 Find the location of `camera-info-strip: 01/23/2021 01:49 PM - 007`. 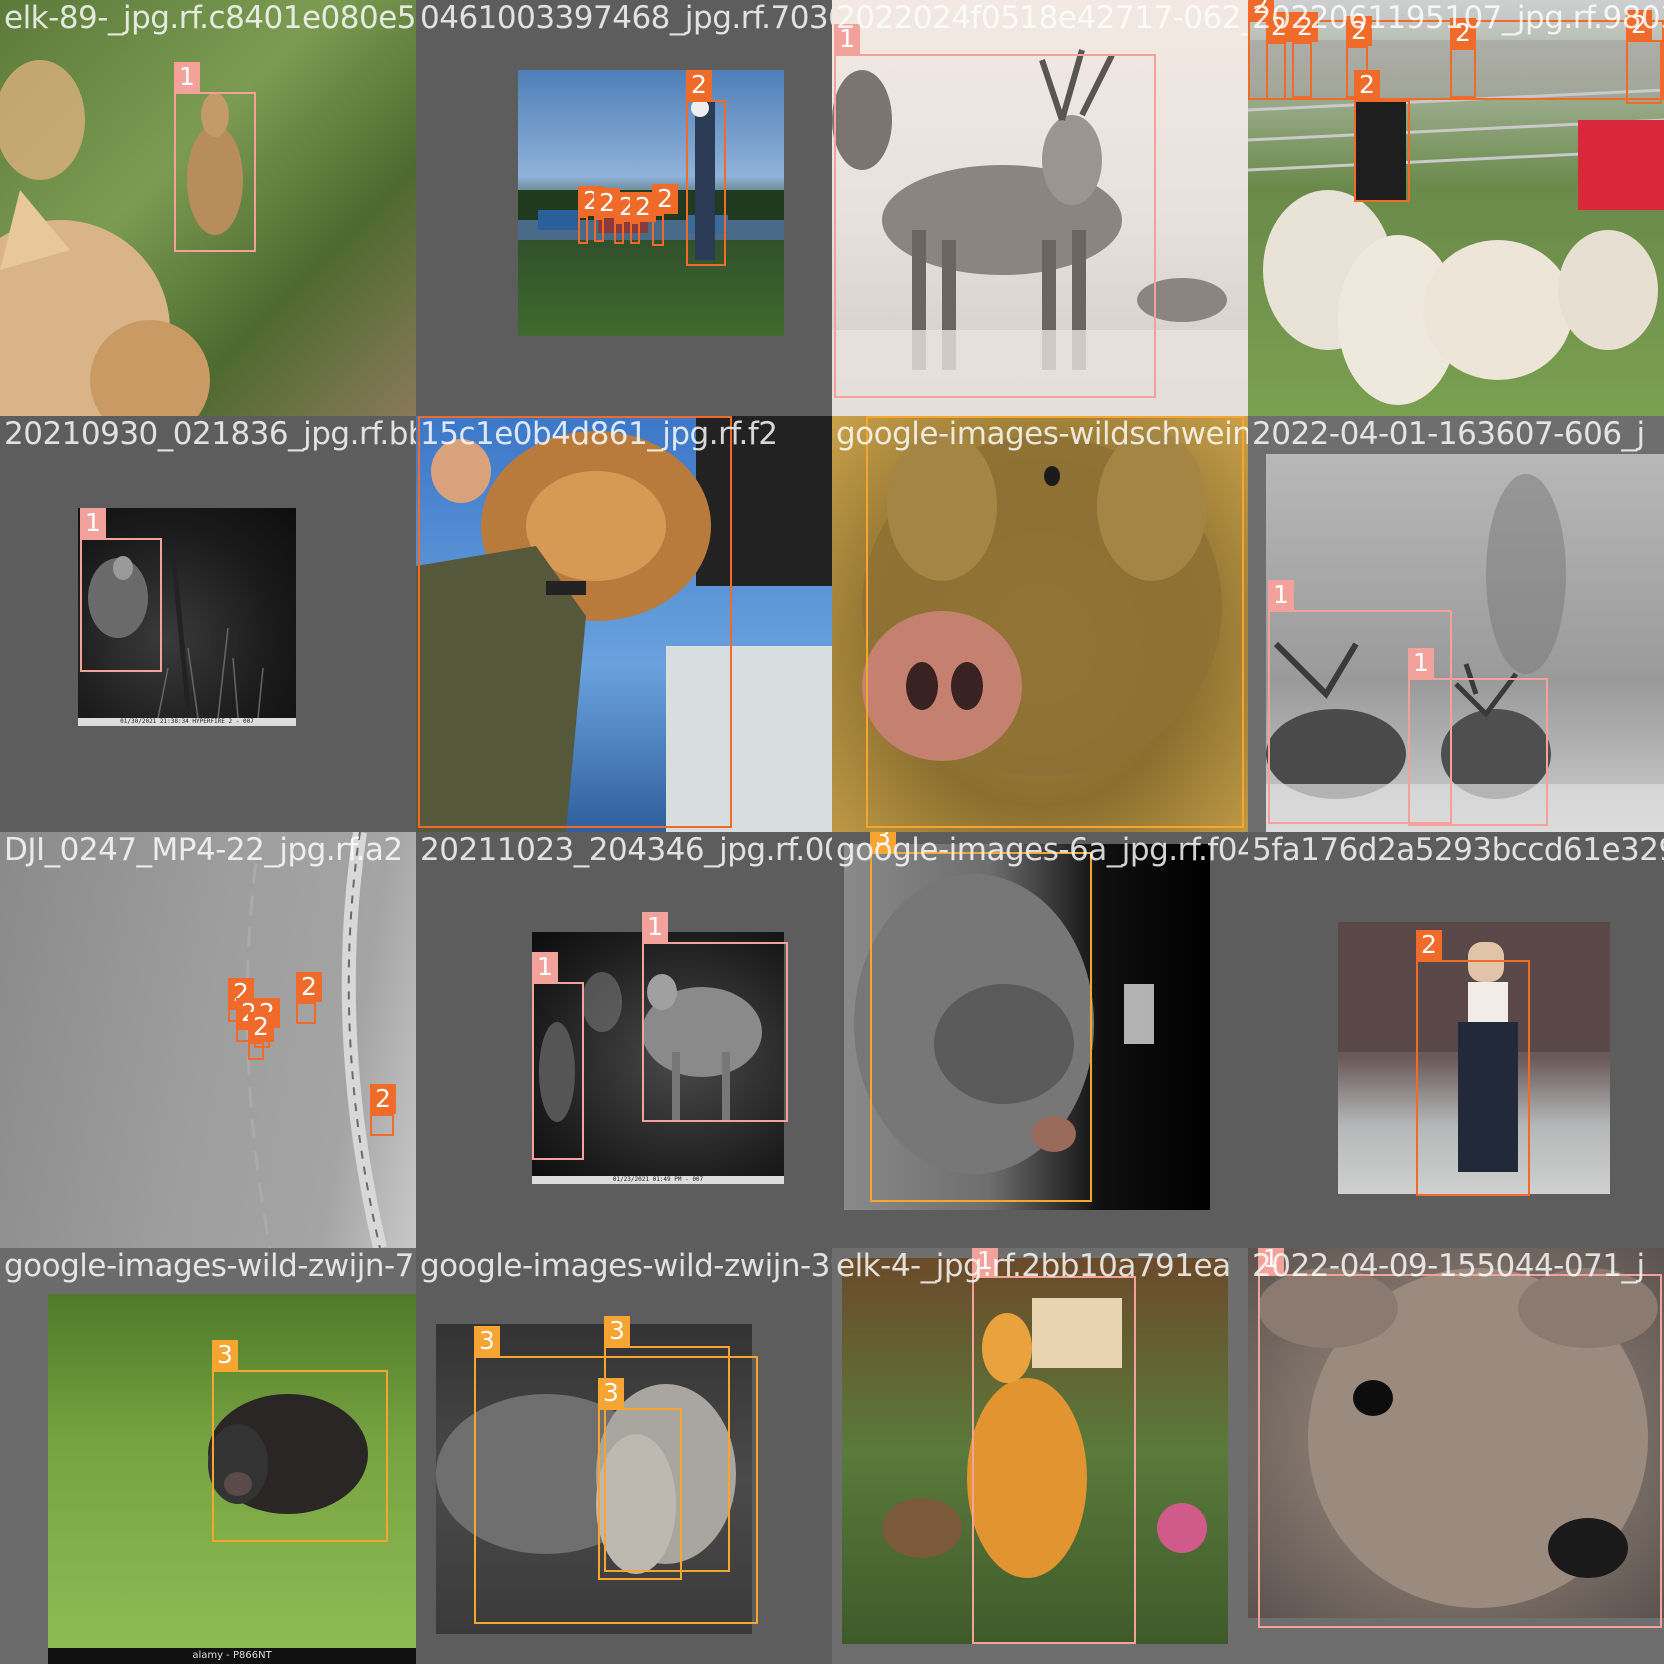

camera-info-strip: 01/23/2021 01:49 PM - 007 is located at coordinates (658, 1180).